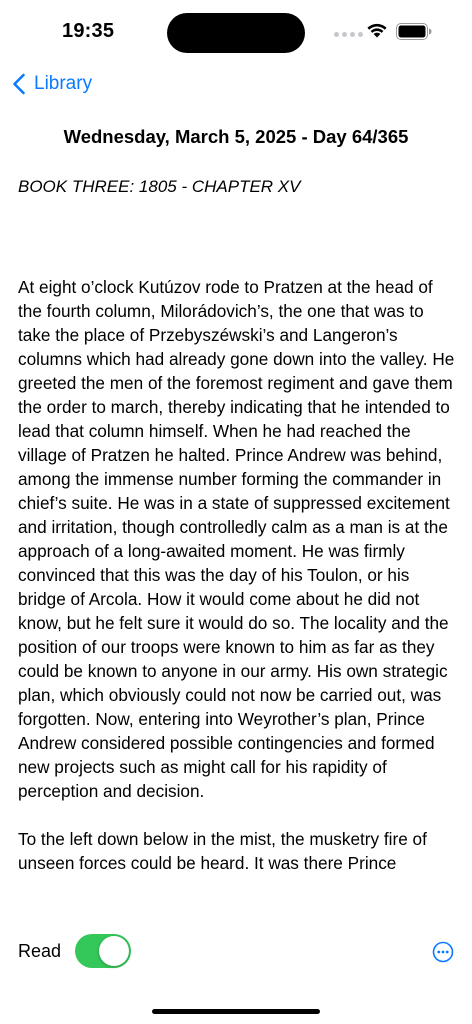  I want to click on read-toggle-row: Read, so click(75, 951).